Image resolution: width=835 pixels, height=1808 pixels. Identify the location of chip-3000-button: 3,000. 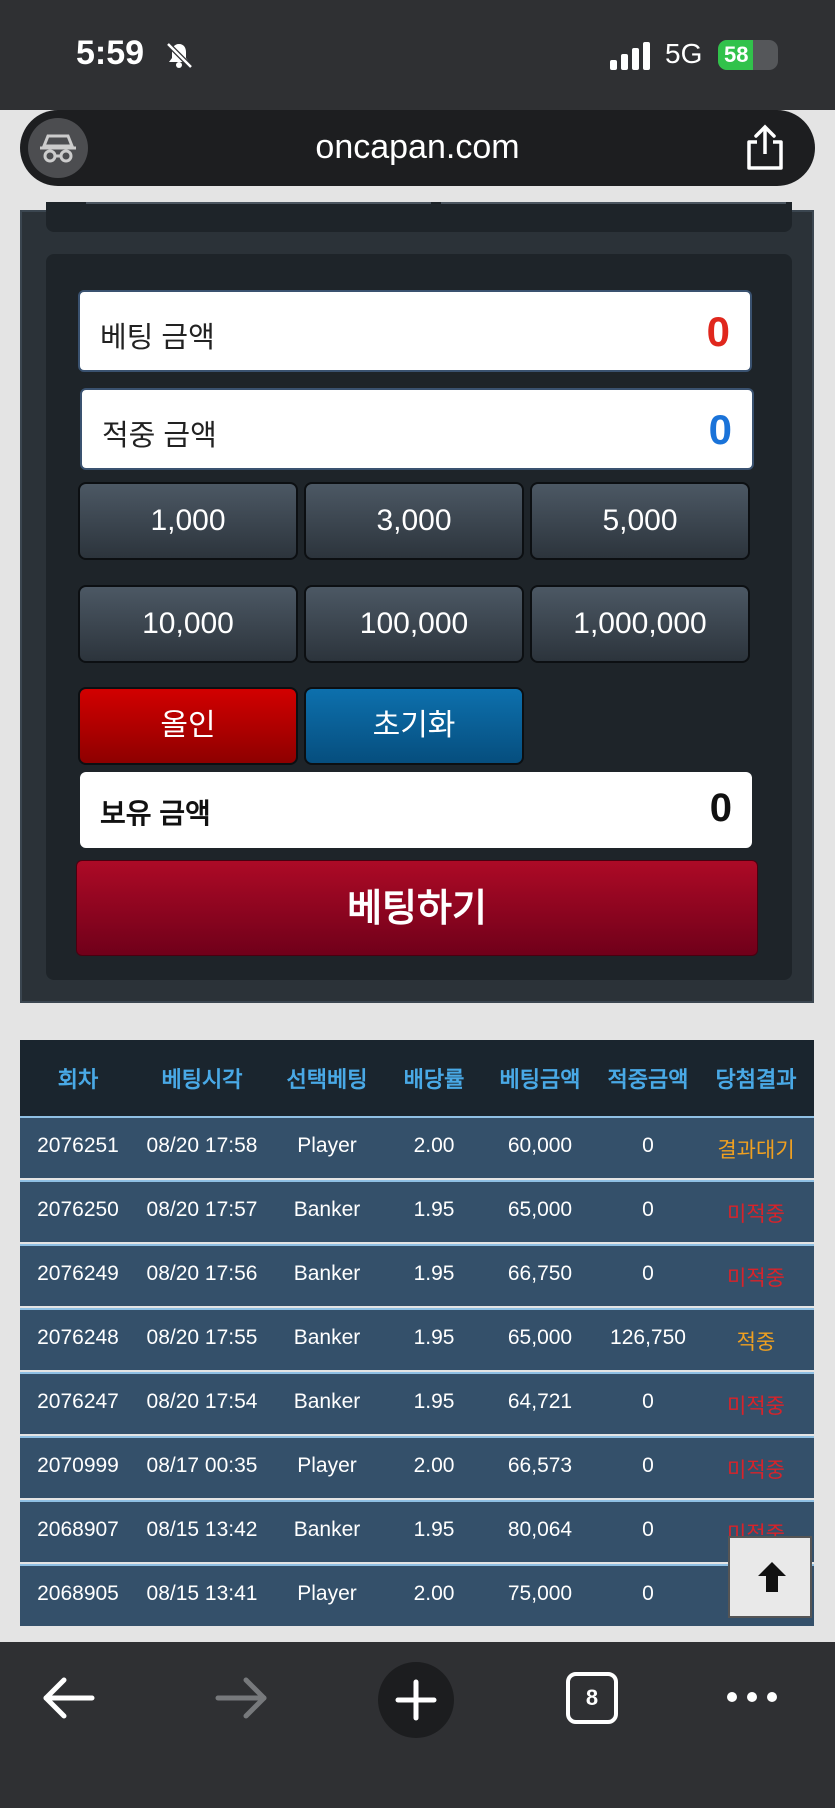
(414, 521).